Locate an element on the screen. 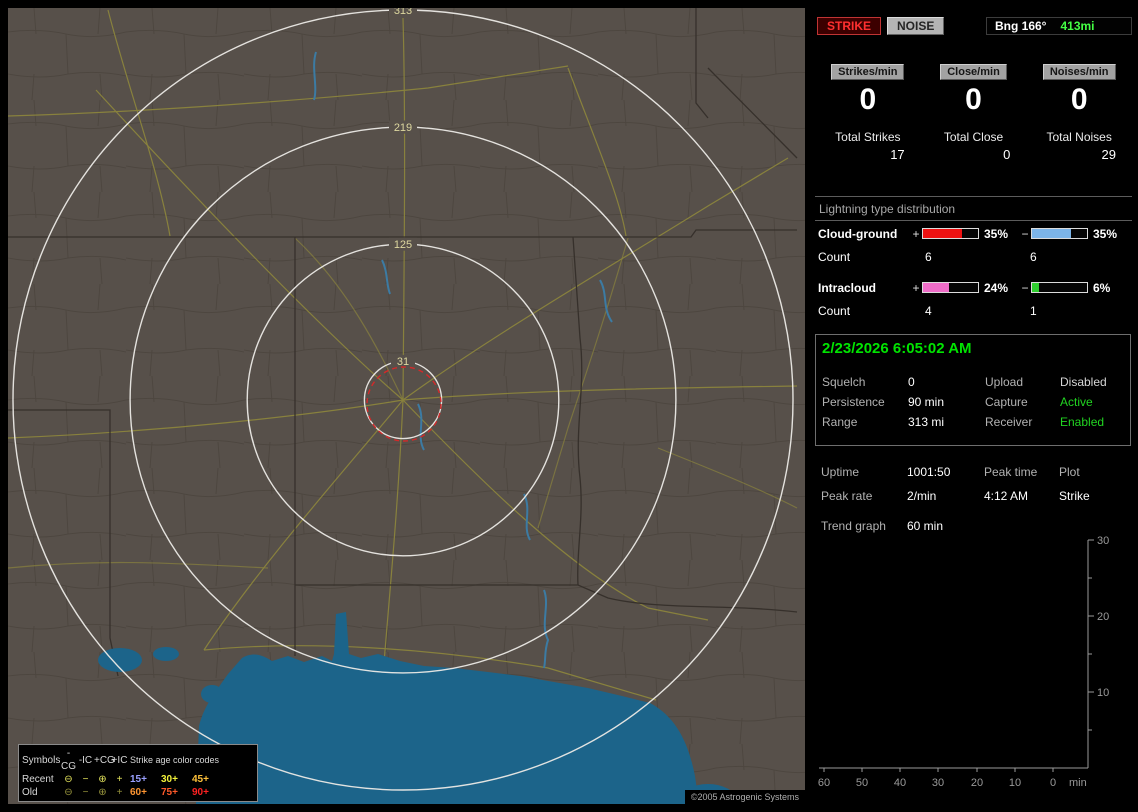 The image size is (1138, 812). ic-plus-count: 4 is located at coordinates (928, 311).